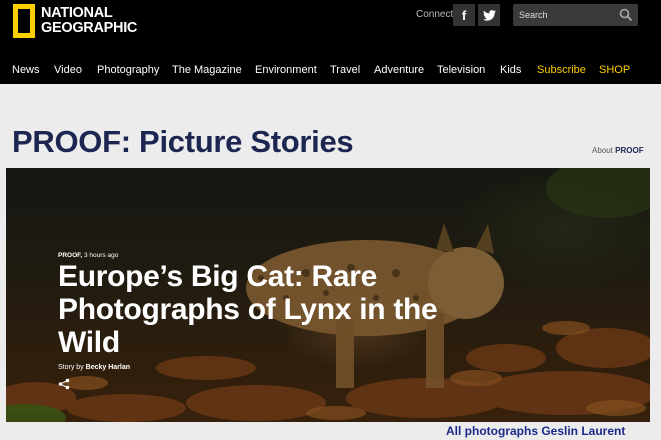 The image size is (661, 440). I want to click on about-prefix: About, so click(602, 150).